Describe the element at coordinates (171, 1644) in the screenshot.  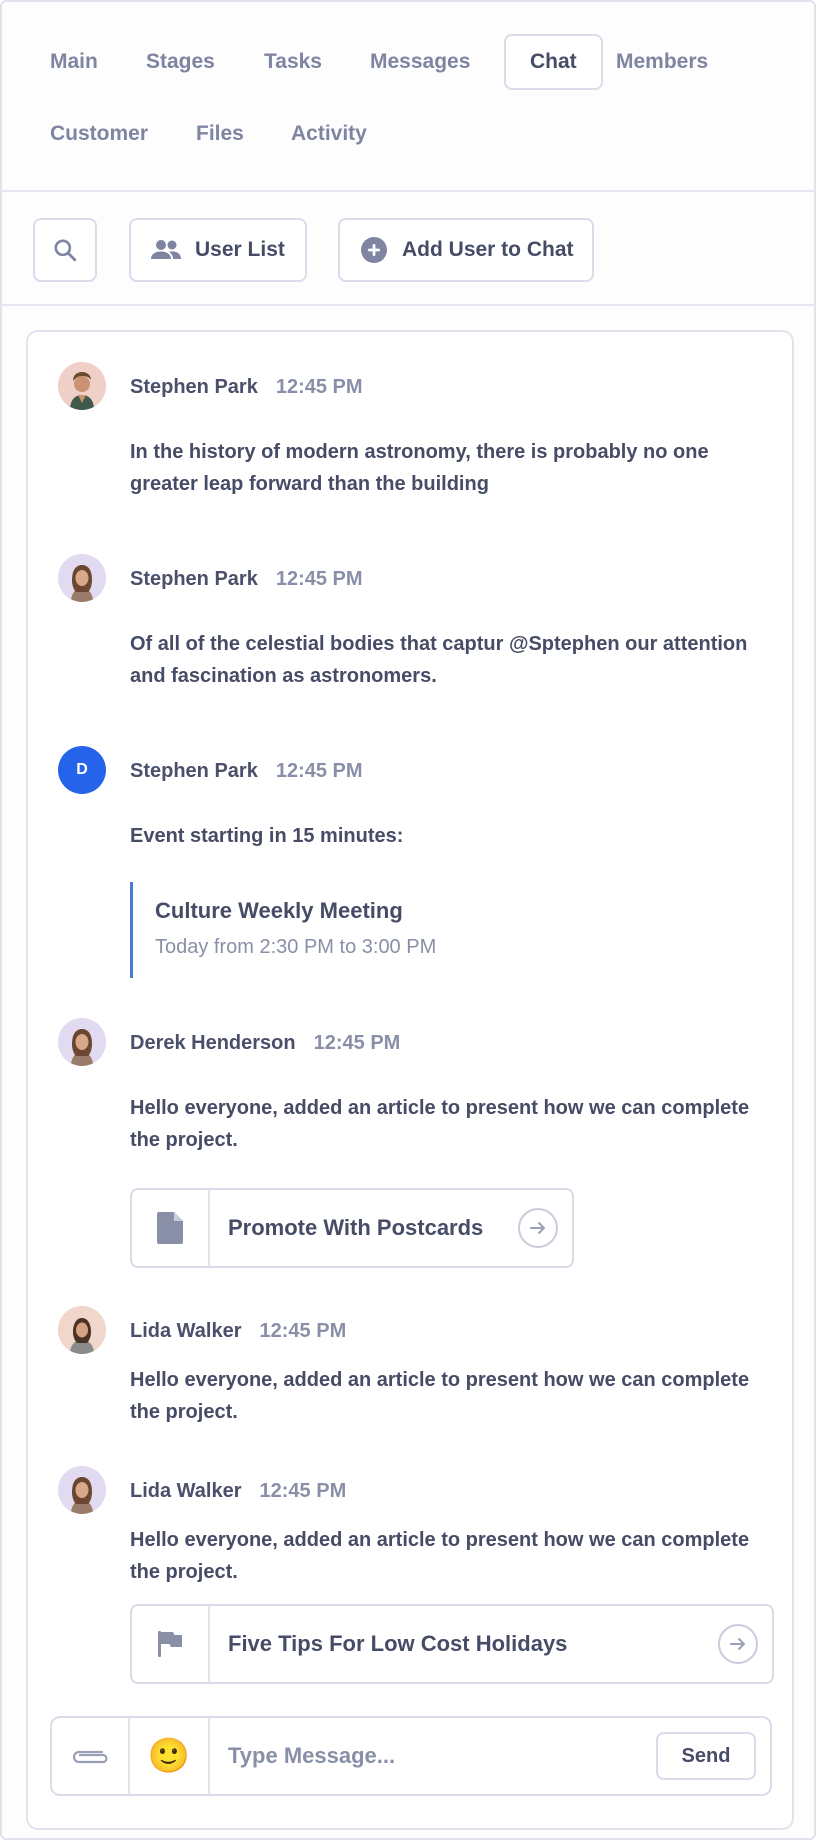
I see `flag-icon` at that location.